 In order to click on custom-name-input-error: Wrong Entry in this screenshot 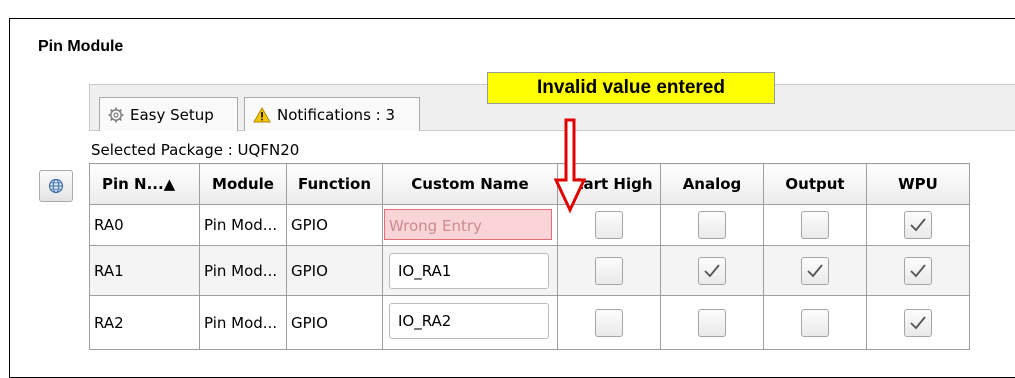, I will do `click(468, 224)`.